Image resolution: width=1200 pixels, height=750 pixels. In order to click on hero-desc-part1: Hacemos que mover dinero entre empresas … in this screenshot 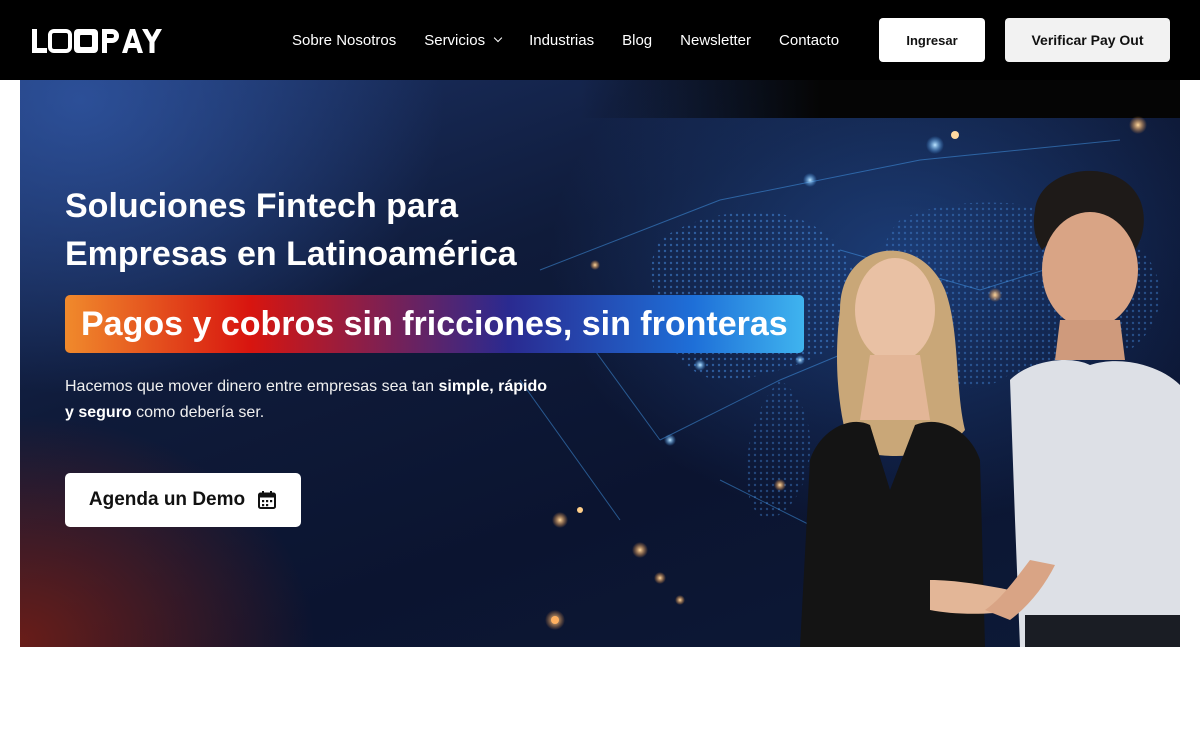, I will do `click(252, 386)`.